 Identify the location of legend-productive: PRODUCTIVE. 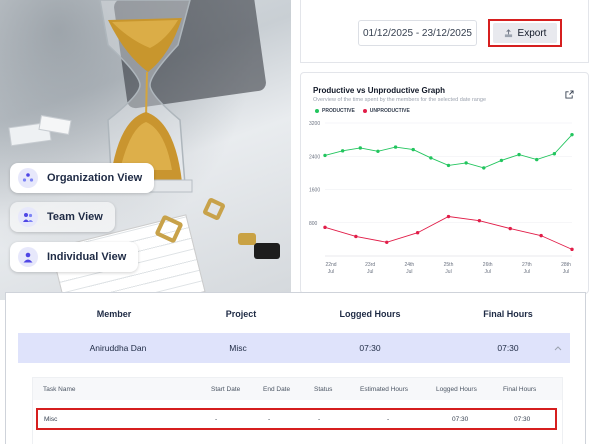
(335, 111).